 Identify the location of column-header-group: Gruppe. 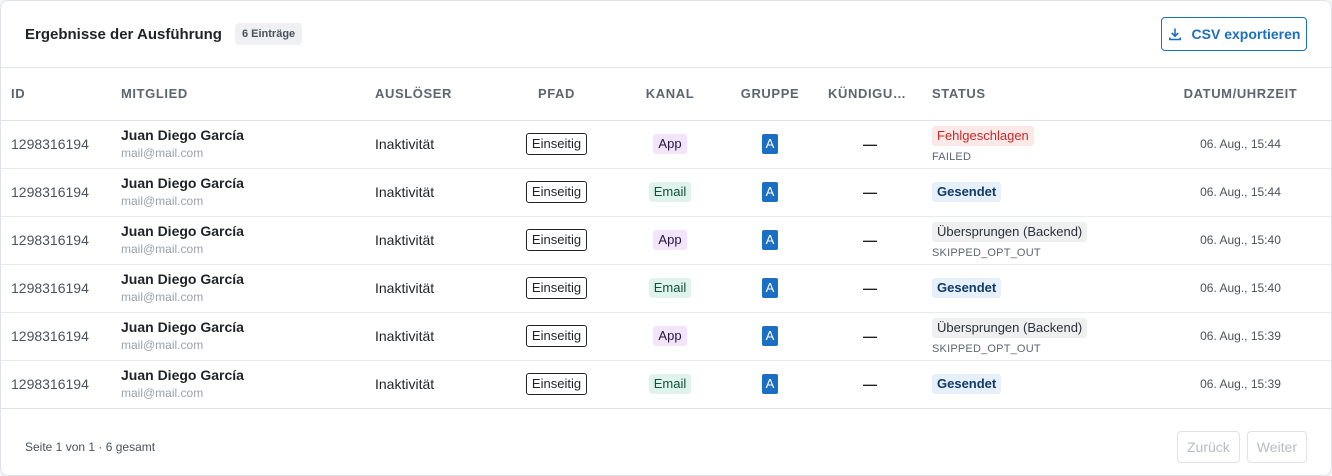
(770, 94).